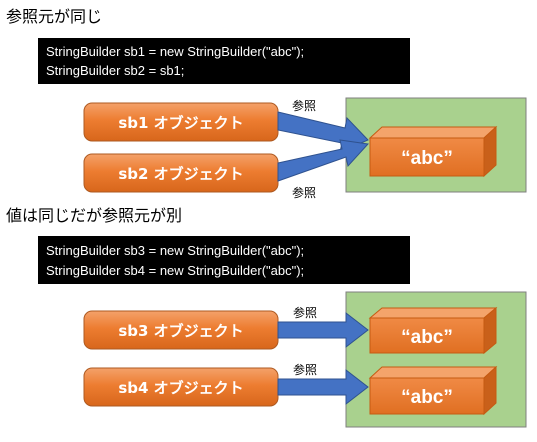 The image size is (537, 442). I want to click on object-sb3: sb3 オブジェクト, so click(181, 330).